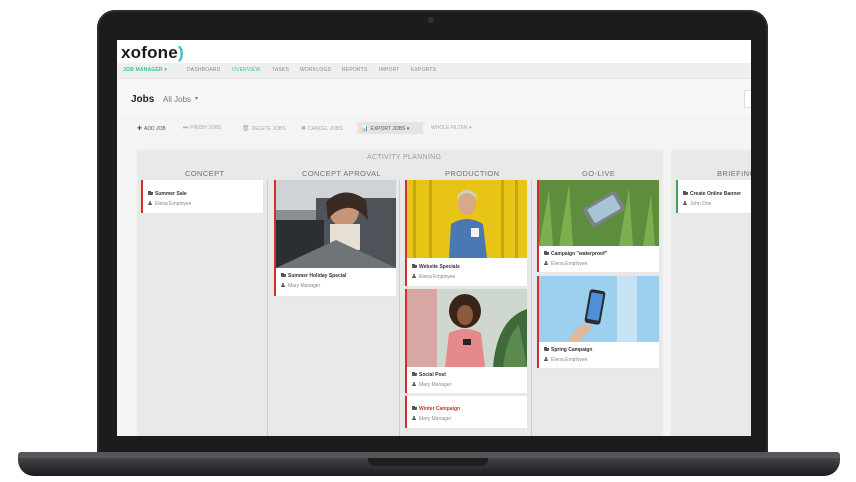 This screenshot has width=856, height=482. What do you see at coordinates (436, 266) in the screenshot?
I see `card-title: Website Specials` at bounding box center [436, 266].